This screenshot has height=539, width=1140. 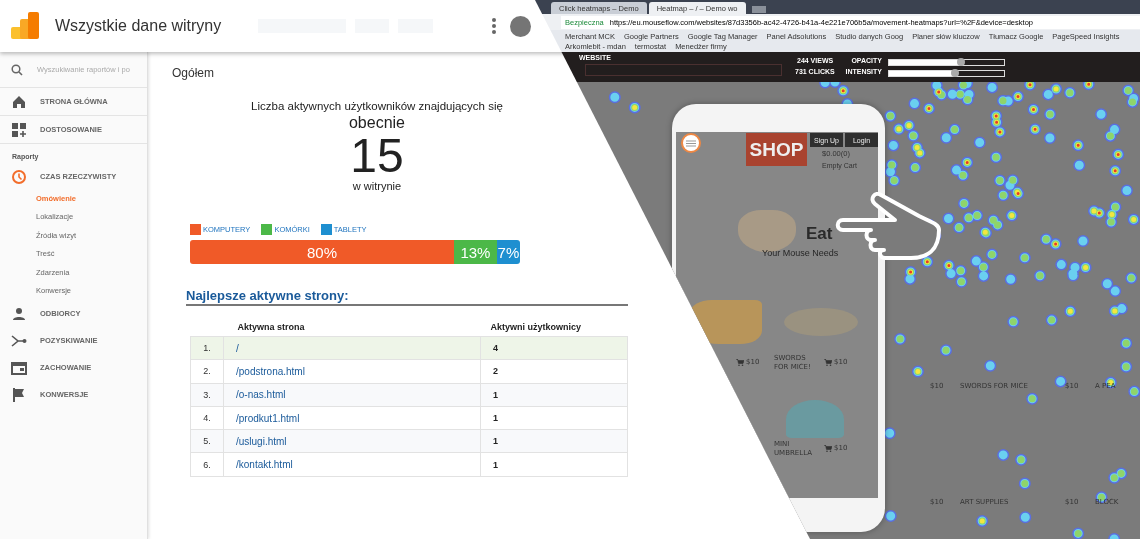 What do you see at coordinates (521, 26) in the screenshot?
I see `avatar` at bounding box center [521, 26].